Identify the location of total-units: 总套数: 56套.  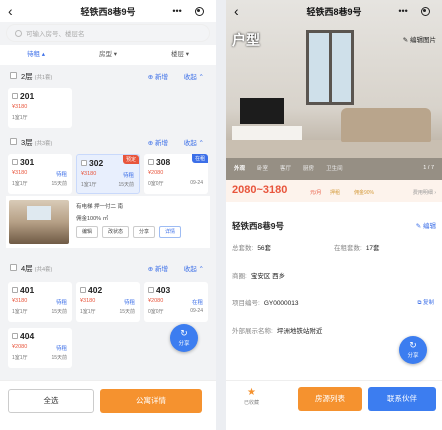
(252, 248).